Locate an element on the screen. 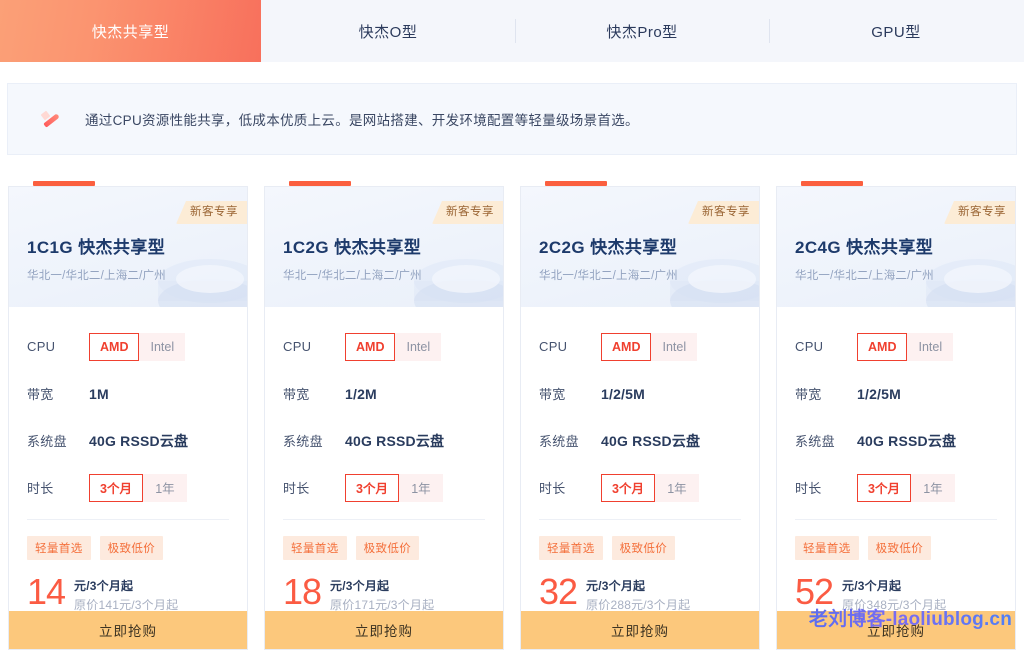 This screenshot has height=656, width=1024. tab-kuaijie-pro: 快杰Pro型 is located at coordinates (642, 31).